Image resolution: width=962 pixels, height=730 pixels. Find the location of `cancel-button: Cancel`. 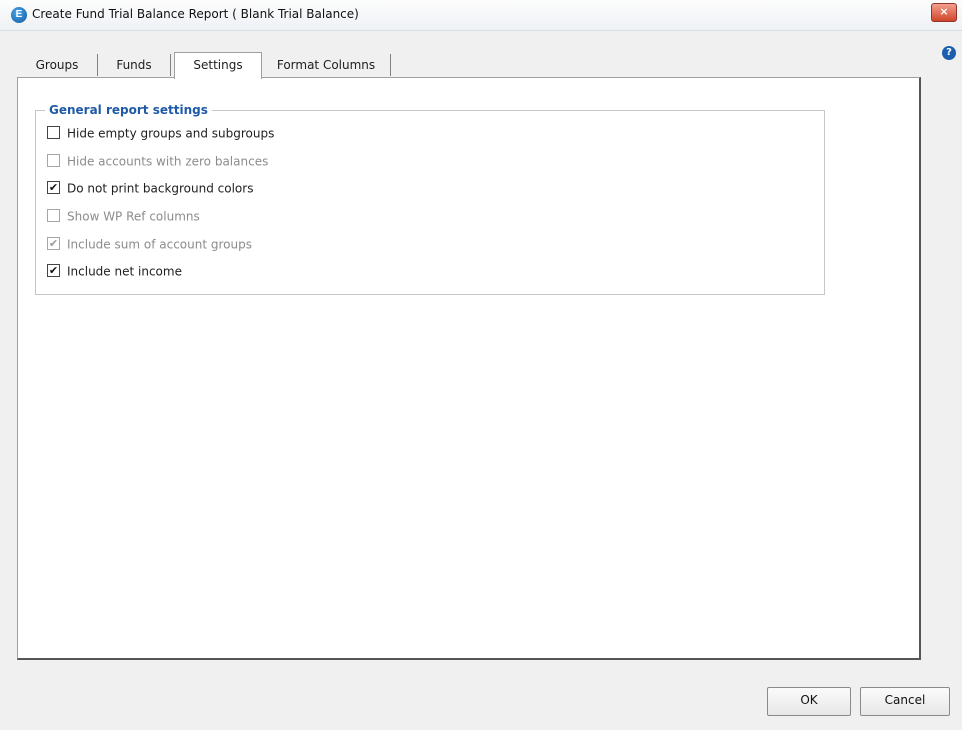

cancel-button: Cancel is located at coordinates (905, 701).